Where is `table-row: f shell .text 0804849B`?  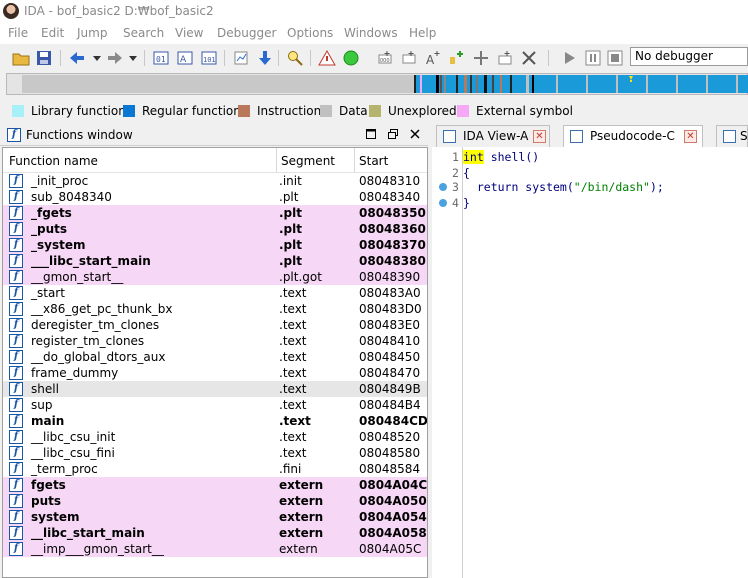 table-row: f shell .text 0804849B is located at coordinates (215, 389).